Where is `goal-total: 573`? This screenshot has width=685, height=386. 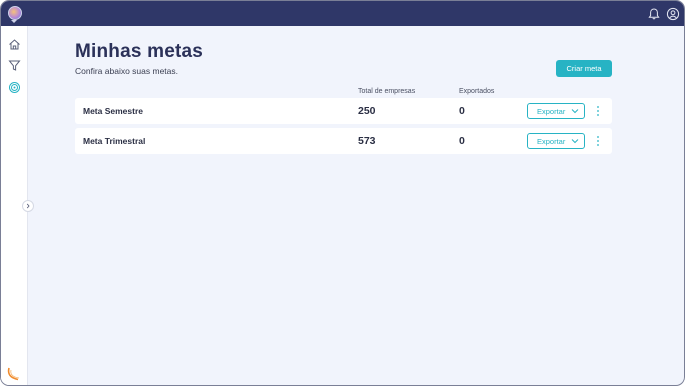
goal-total: 573 is located at coordinates (367, 141).